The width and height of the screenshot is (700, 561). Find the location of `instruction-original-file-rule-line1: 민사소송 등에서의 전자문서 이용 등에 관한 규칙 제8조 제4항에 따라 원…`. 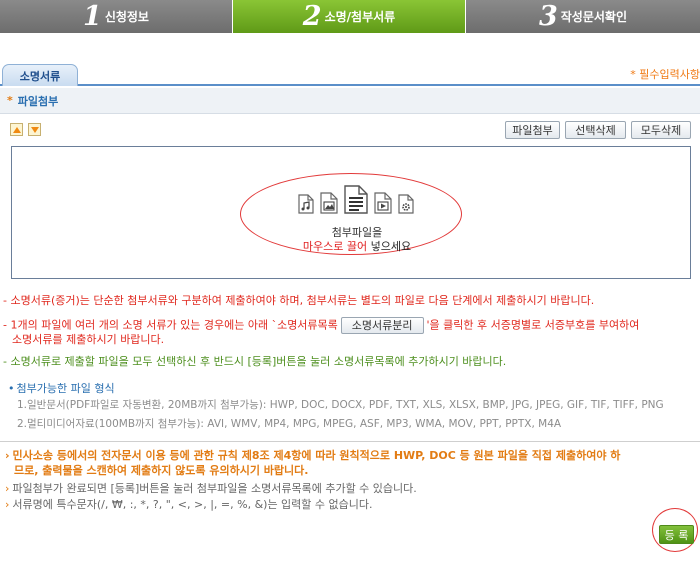

instruction-original-file-rule-line1: 민사소송 등에서의 전자문서 이용 등에 관한 규칙 제8조 제4항에 따라 원… is located at coordinates (316, 455).